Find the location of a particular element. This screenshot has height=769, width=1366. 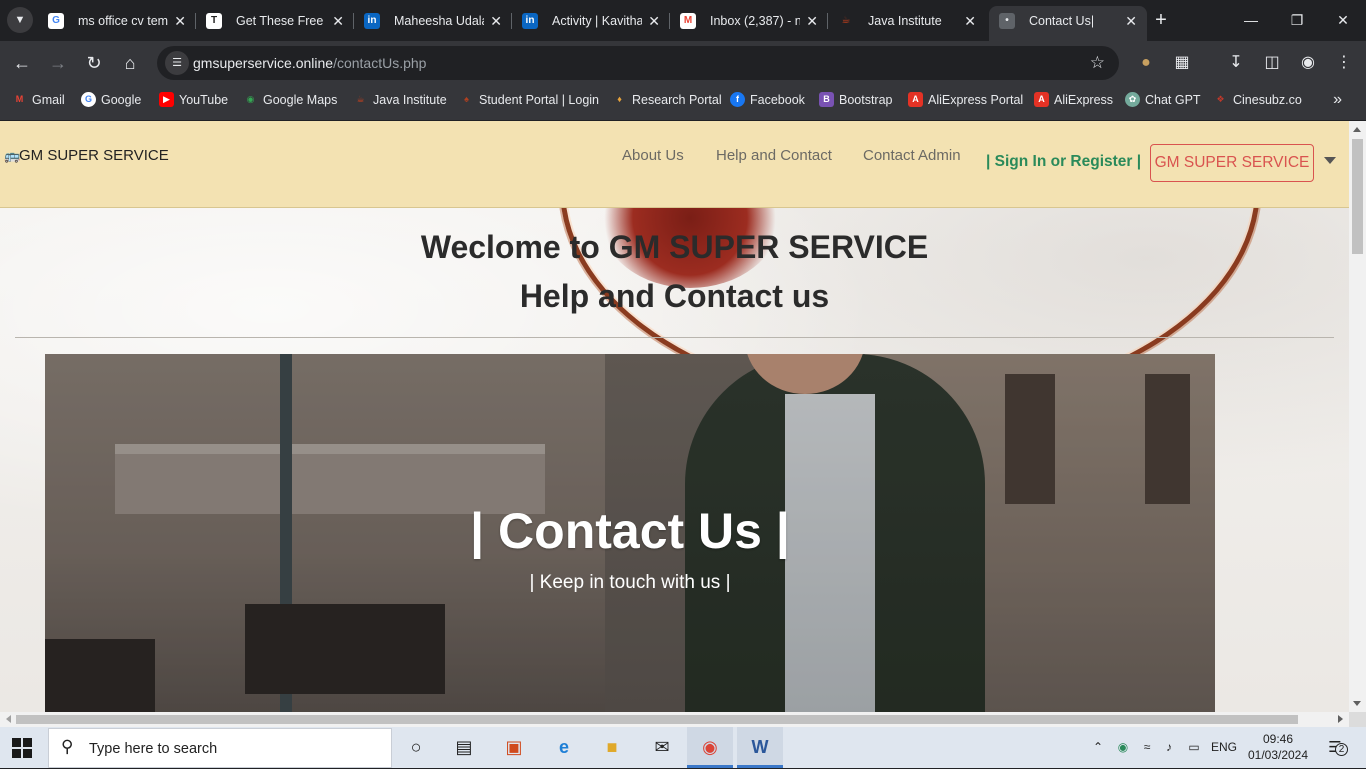

search-icon: ⚲ is located at coordinates (67, 746).